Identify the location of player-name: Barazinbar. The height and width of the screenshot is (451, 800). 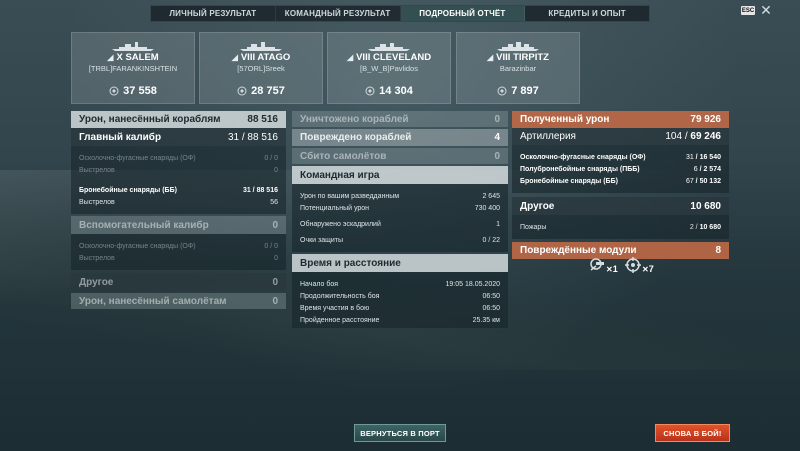
(518, 68).